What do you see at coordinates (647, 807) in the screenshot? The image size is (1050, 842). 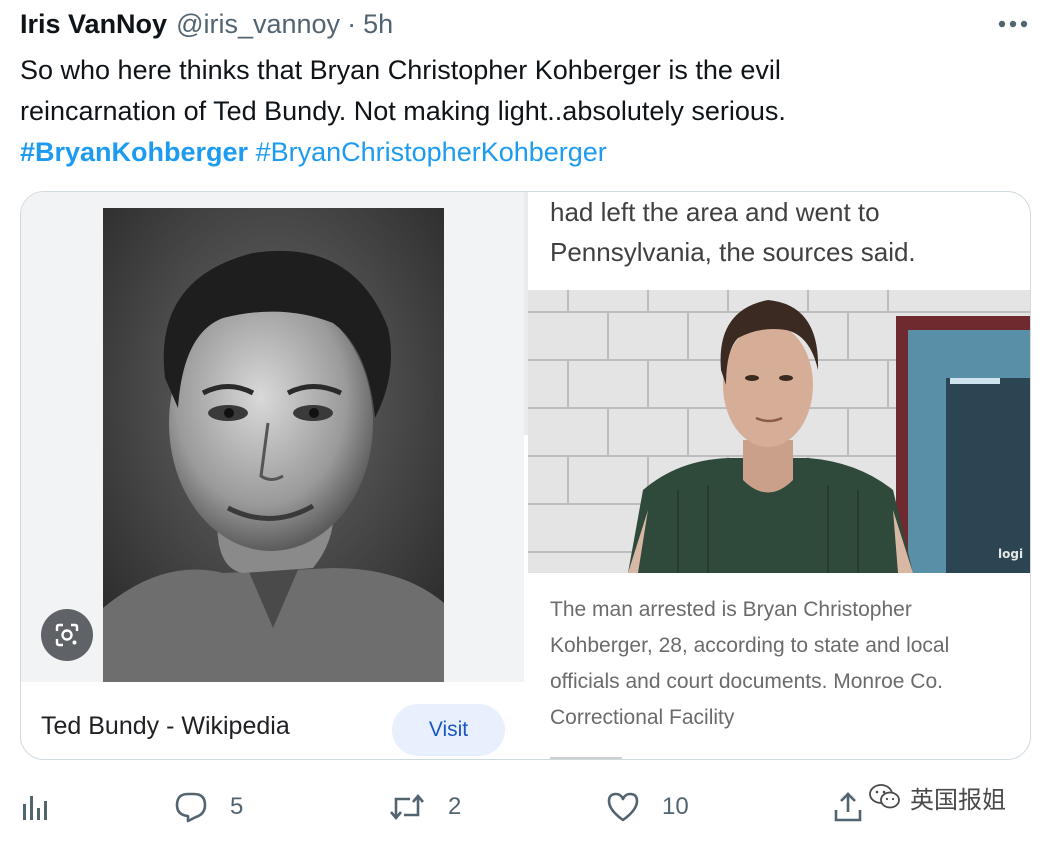 I see `like-button: 10` at bounding box center [647, 807].